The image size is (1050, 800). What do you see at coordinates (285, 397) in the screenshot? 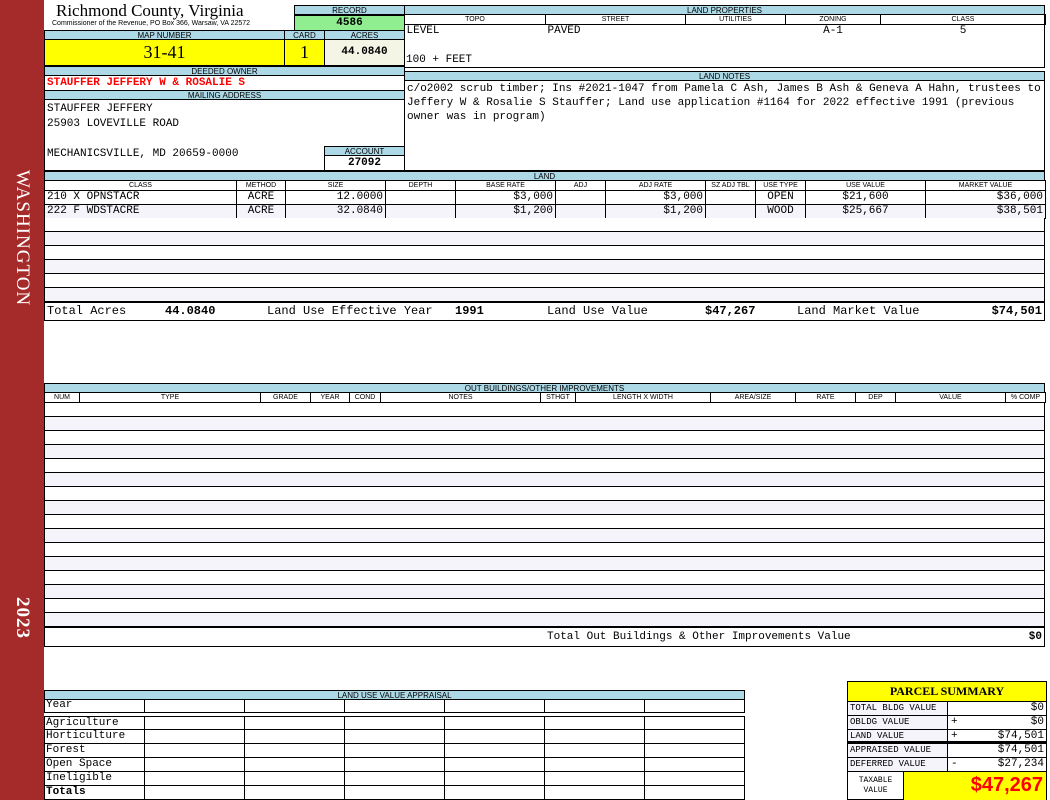
I see `column-header: GRADE` at bounding box center [285, 397].